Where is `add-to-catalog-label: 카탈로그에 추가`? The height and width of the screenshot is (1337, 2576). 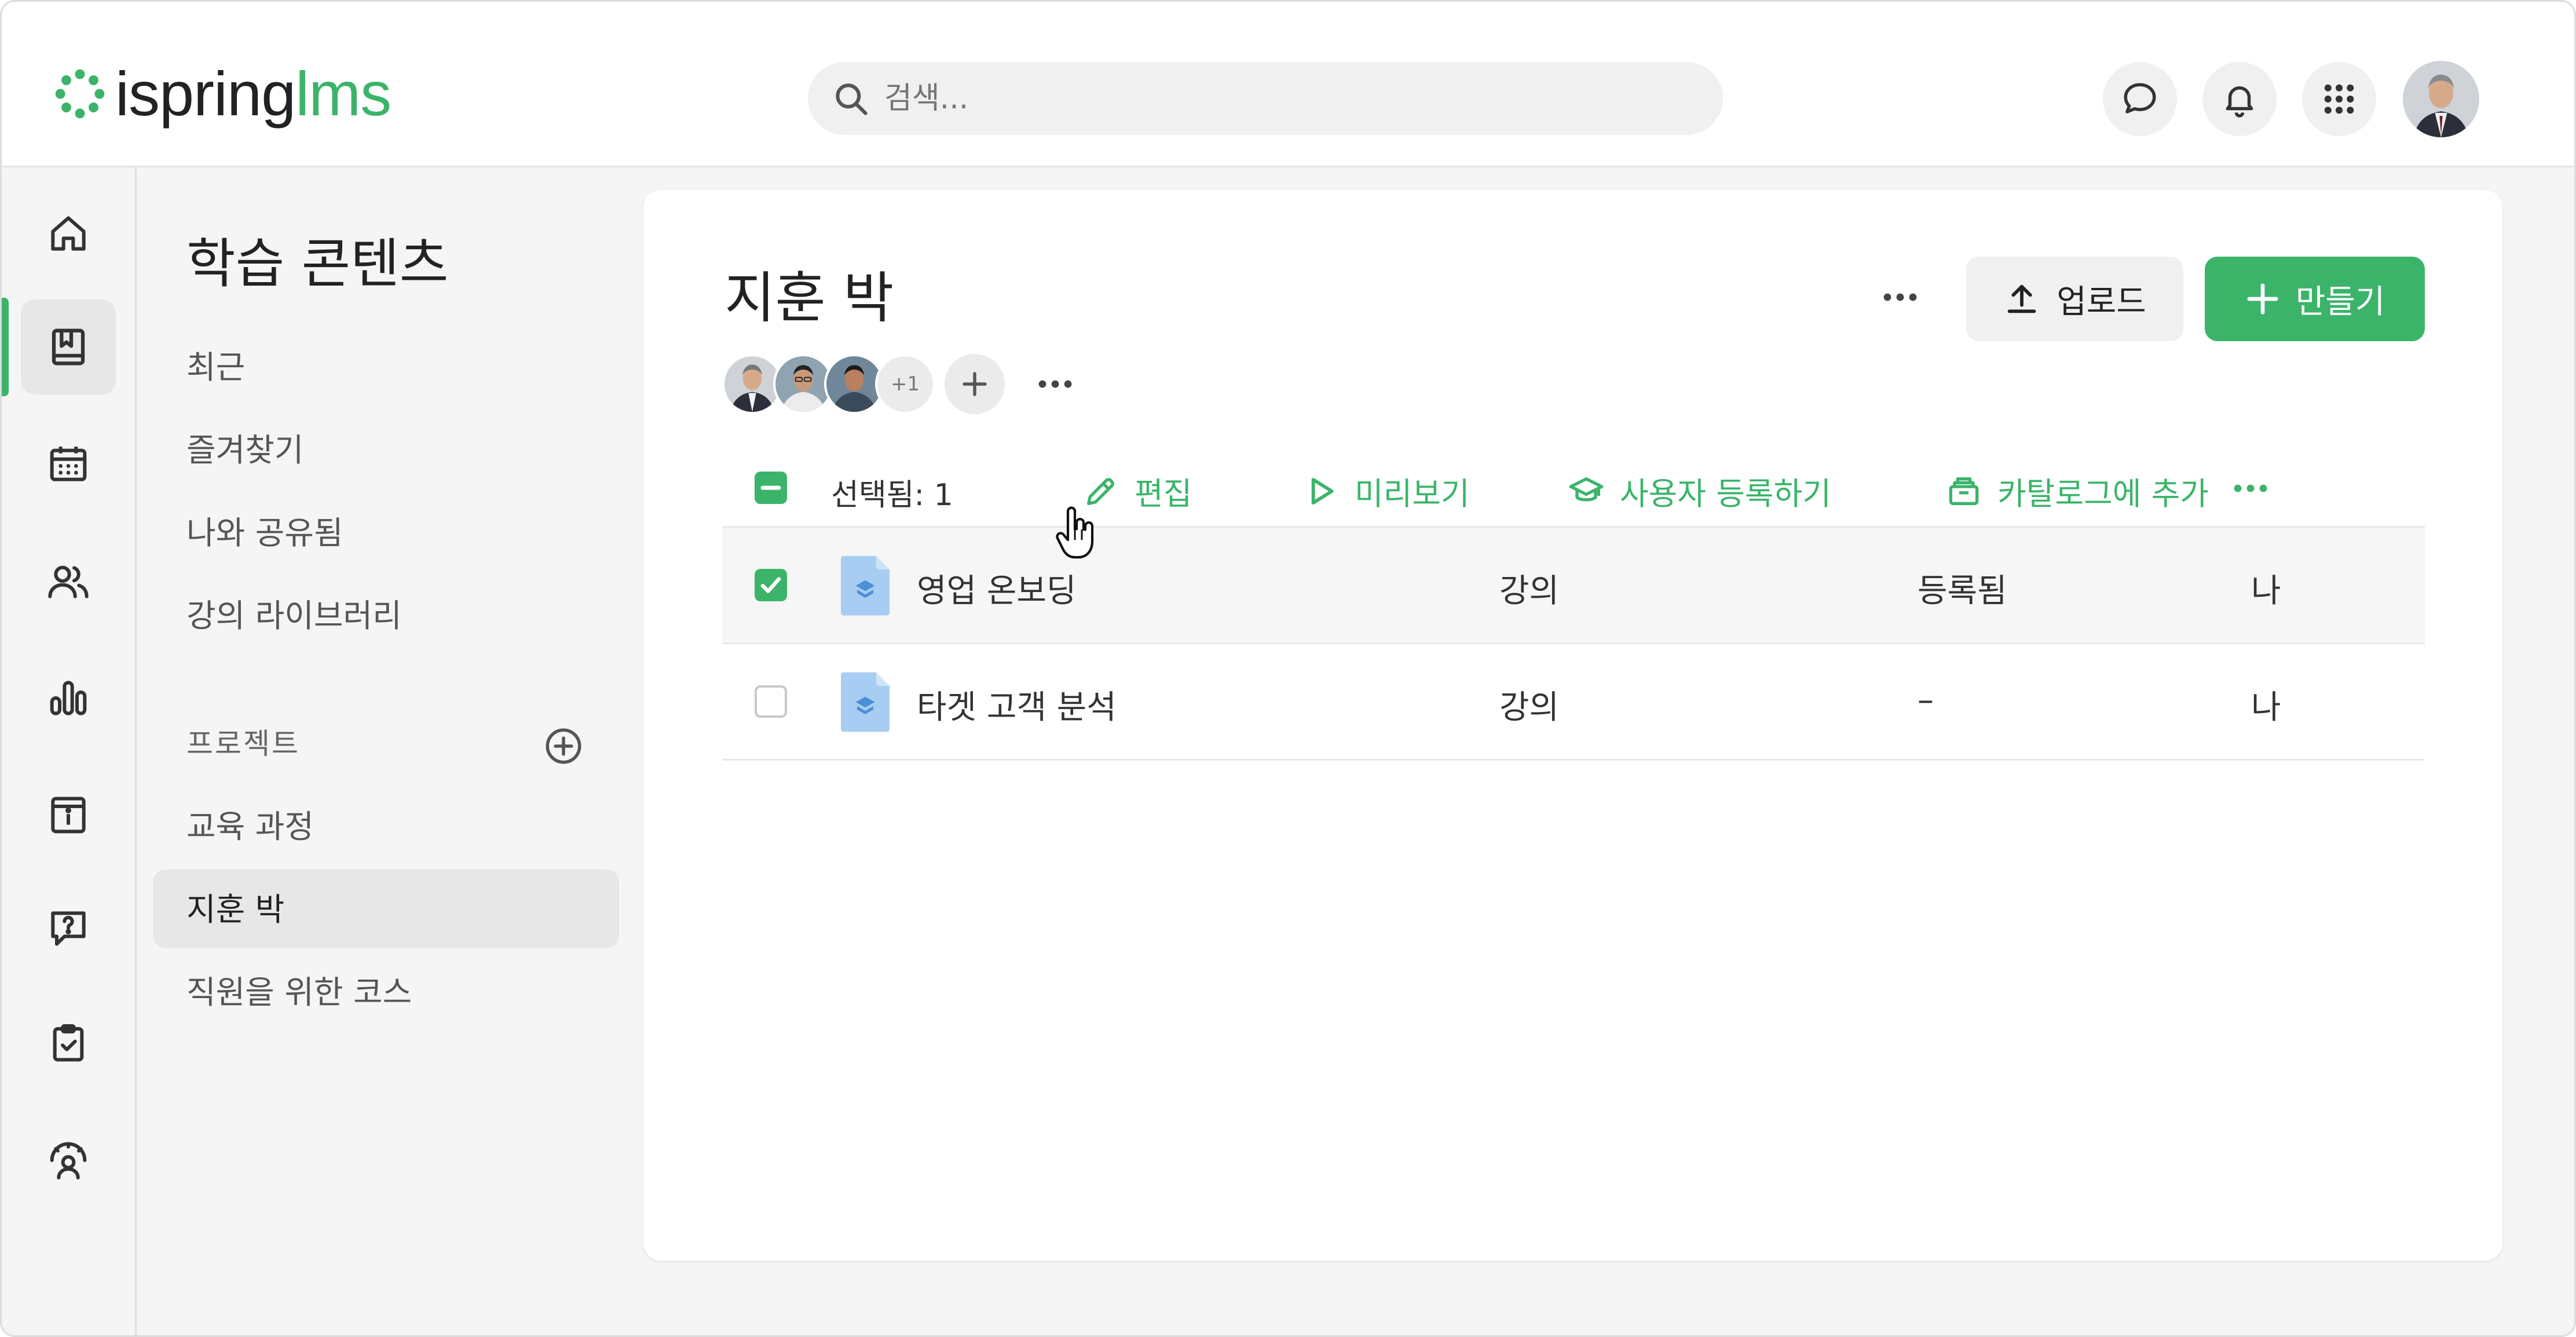 add-to-catalog-label: 카탈로그에 추가 is located at coordinates (2103, 494).